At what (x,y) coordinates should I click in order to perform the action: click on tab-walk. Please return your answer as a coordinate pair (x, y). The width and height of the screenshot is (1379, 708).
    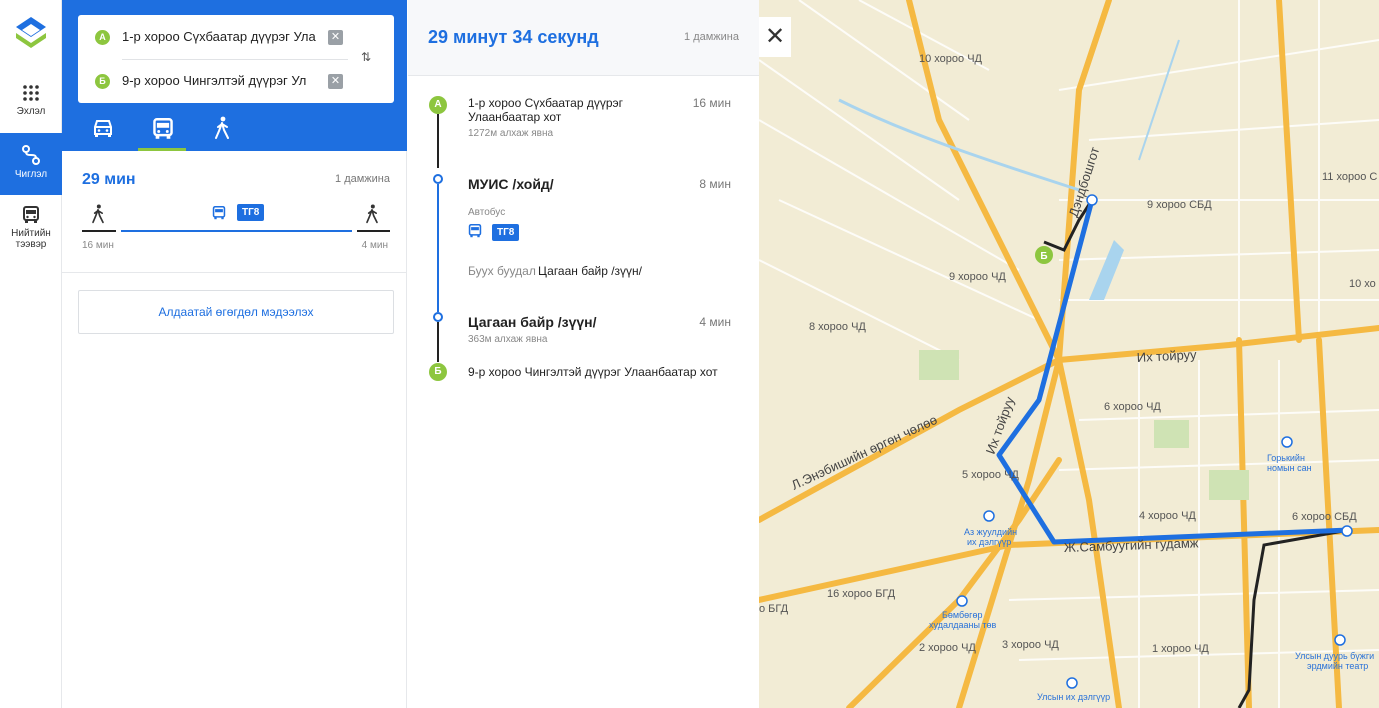
    Looking at the image, I should click on (222, 131).